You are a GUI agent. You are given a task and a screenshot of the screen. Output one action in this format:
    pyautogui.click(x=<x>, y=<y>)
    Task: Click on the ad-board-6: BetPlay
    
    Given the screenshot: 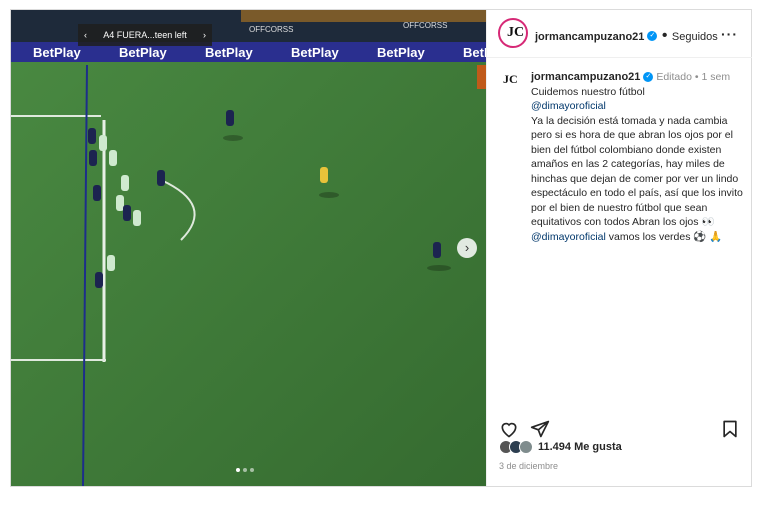 What is the action you would take?
    pyautogui.click(x=474, y=52)
    